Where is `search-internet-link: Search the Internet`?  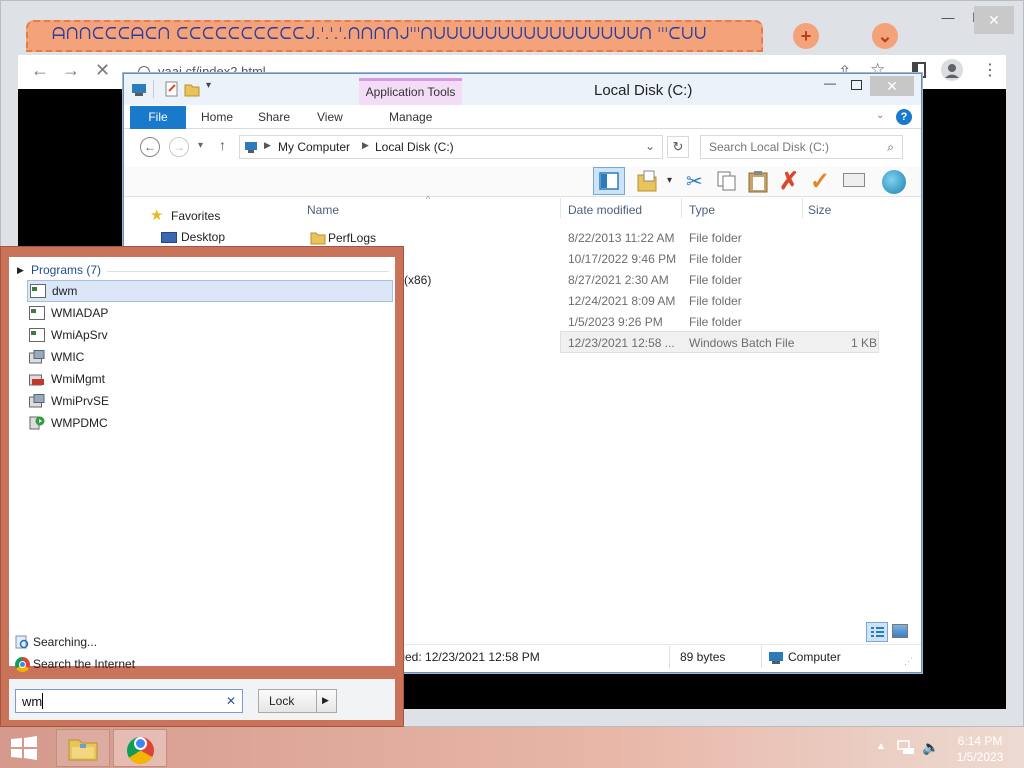 search-internet-link: Search the Internet is located at coordinates (84, 664).